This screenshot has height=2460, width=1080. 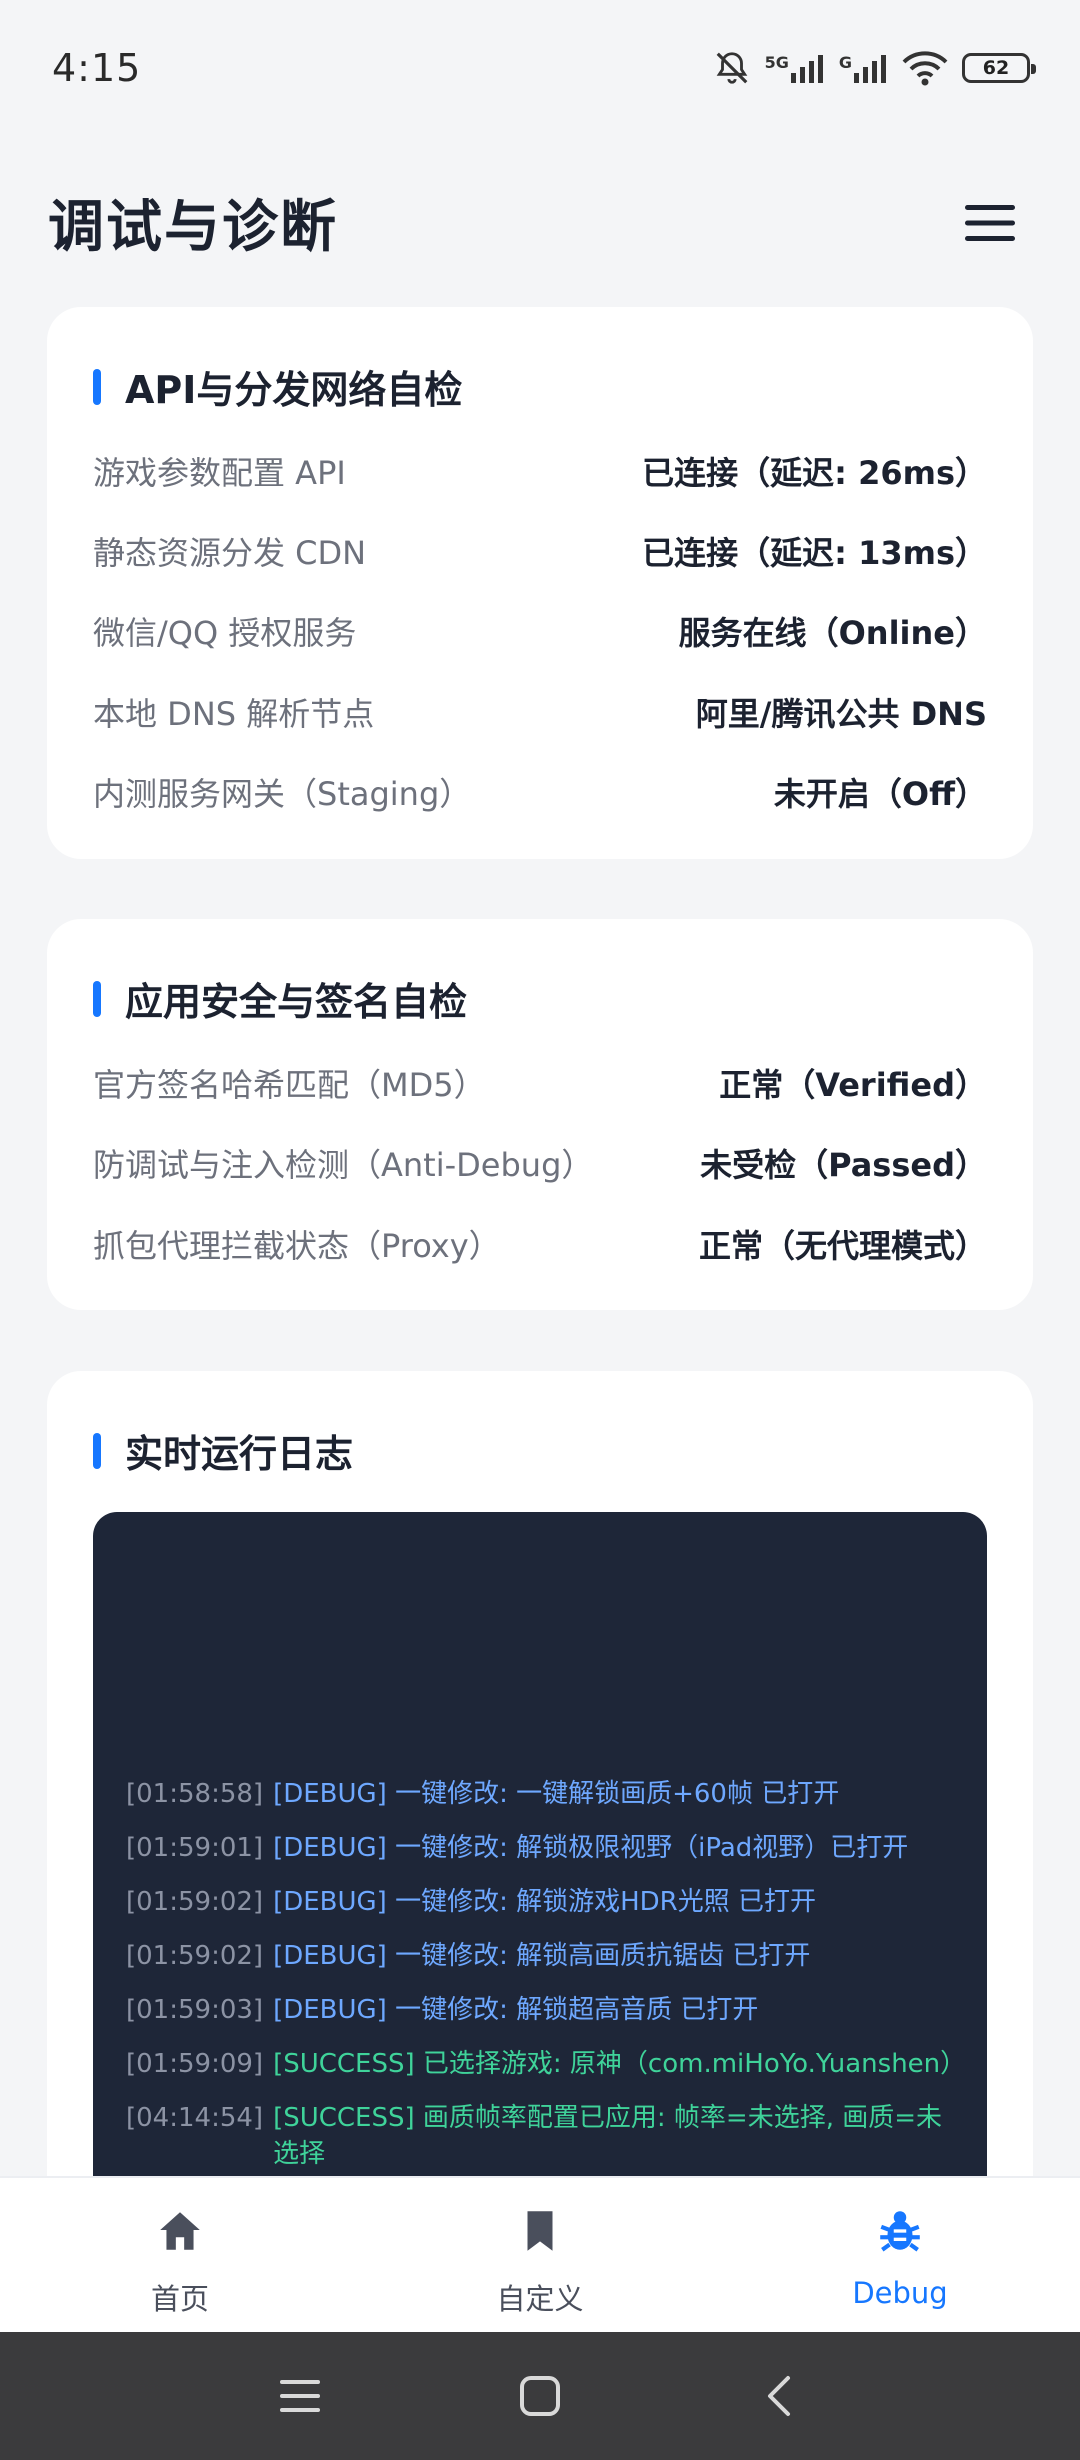 What do you see at coordinates (277, 386) in the screenshot?
I see `network-card-title: API与分发网络自检` at bounding box center [277, 386].